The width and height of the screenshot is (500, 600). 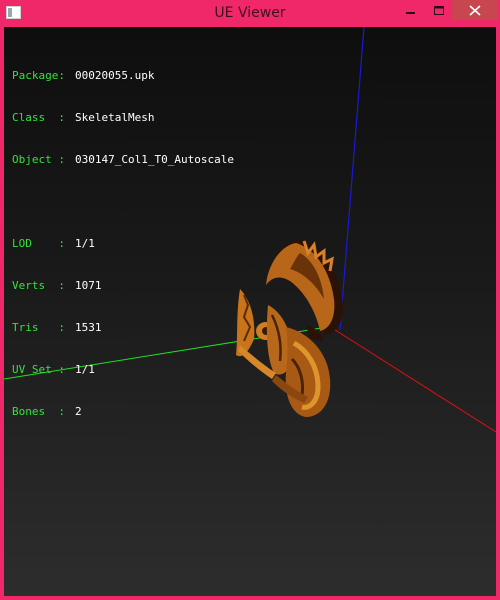 I want to click on close-icon, so click(x=475, y=10).